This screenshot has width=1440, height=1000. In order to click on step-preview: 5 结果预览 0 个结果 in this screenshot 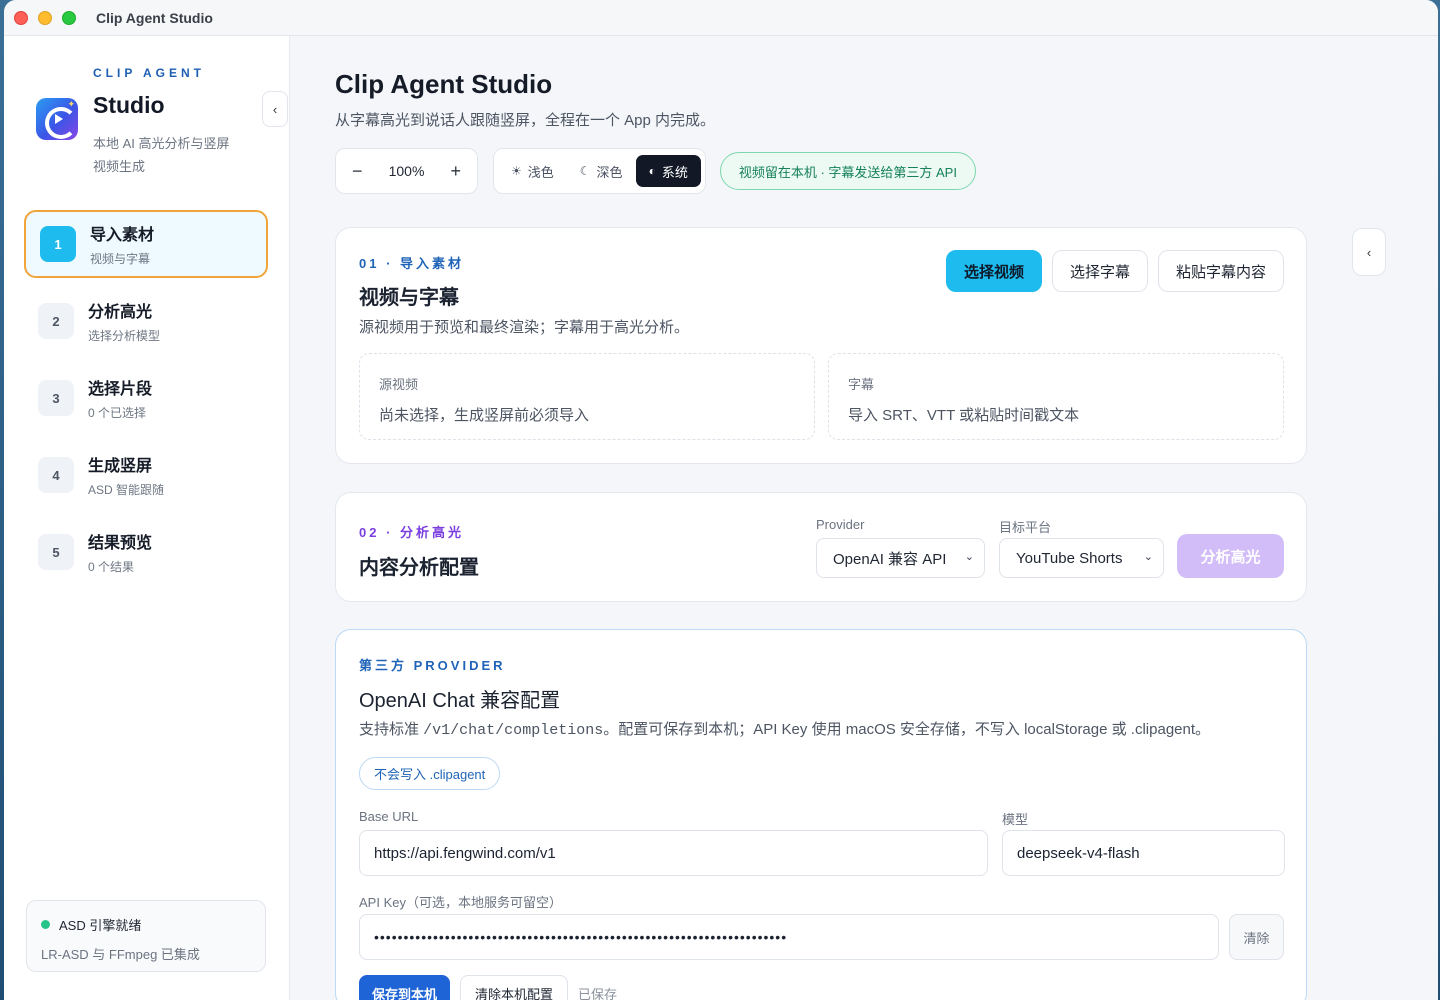, I will do `click(146, 552)`.